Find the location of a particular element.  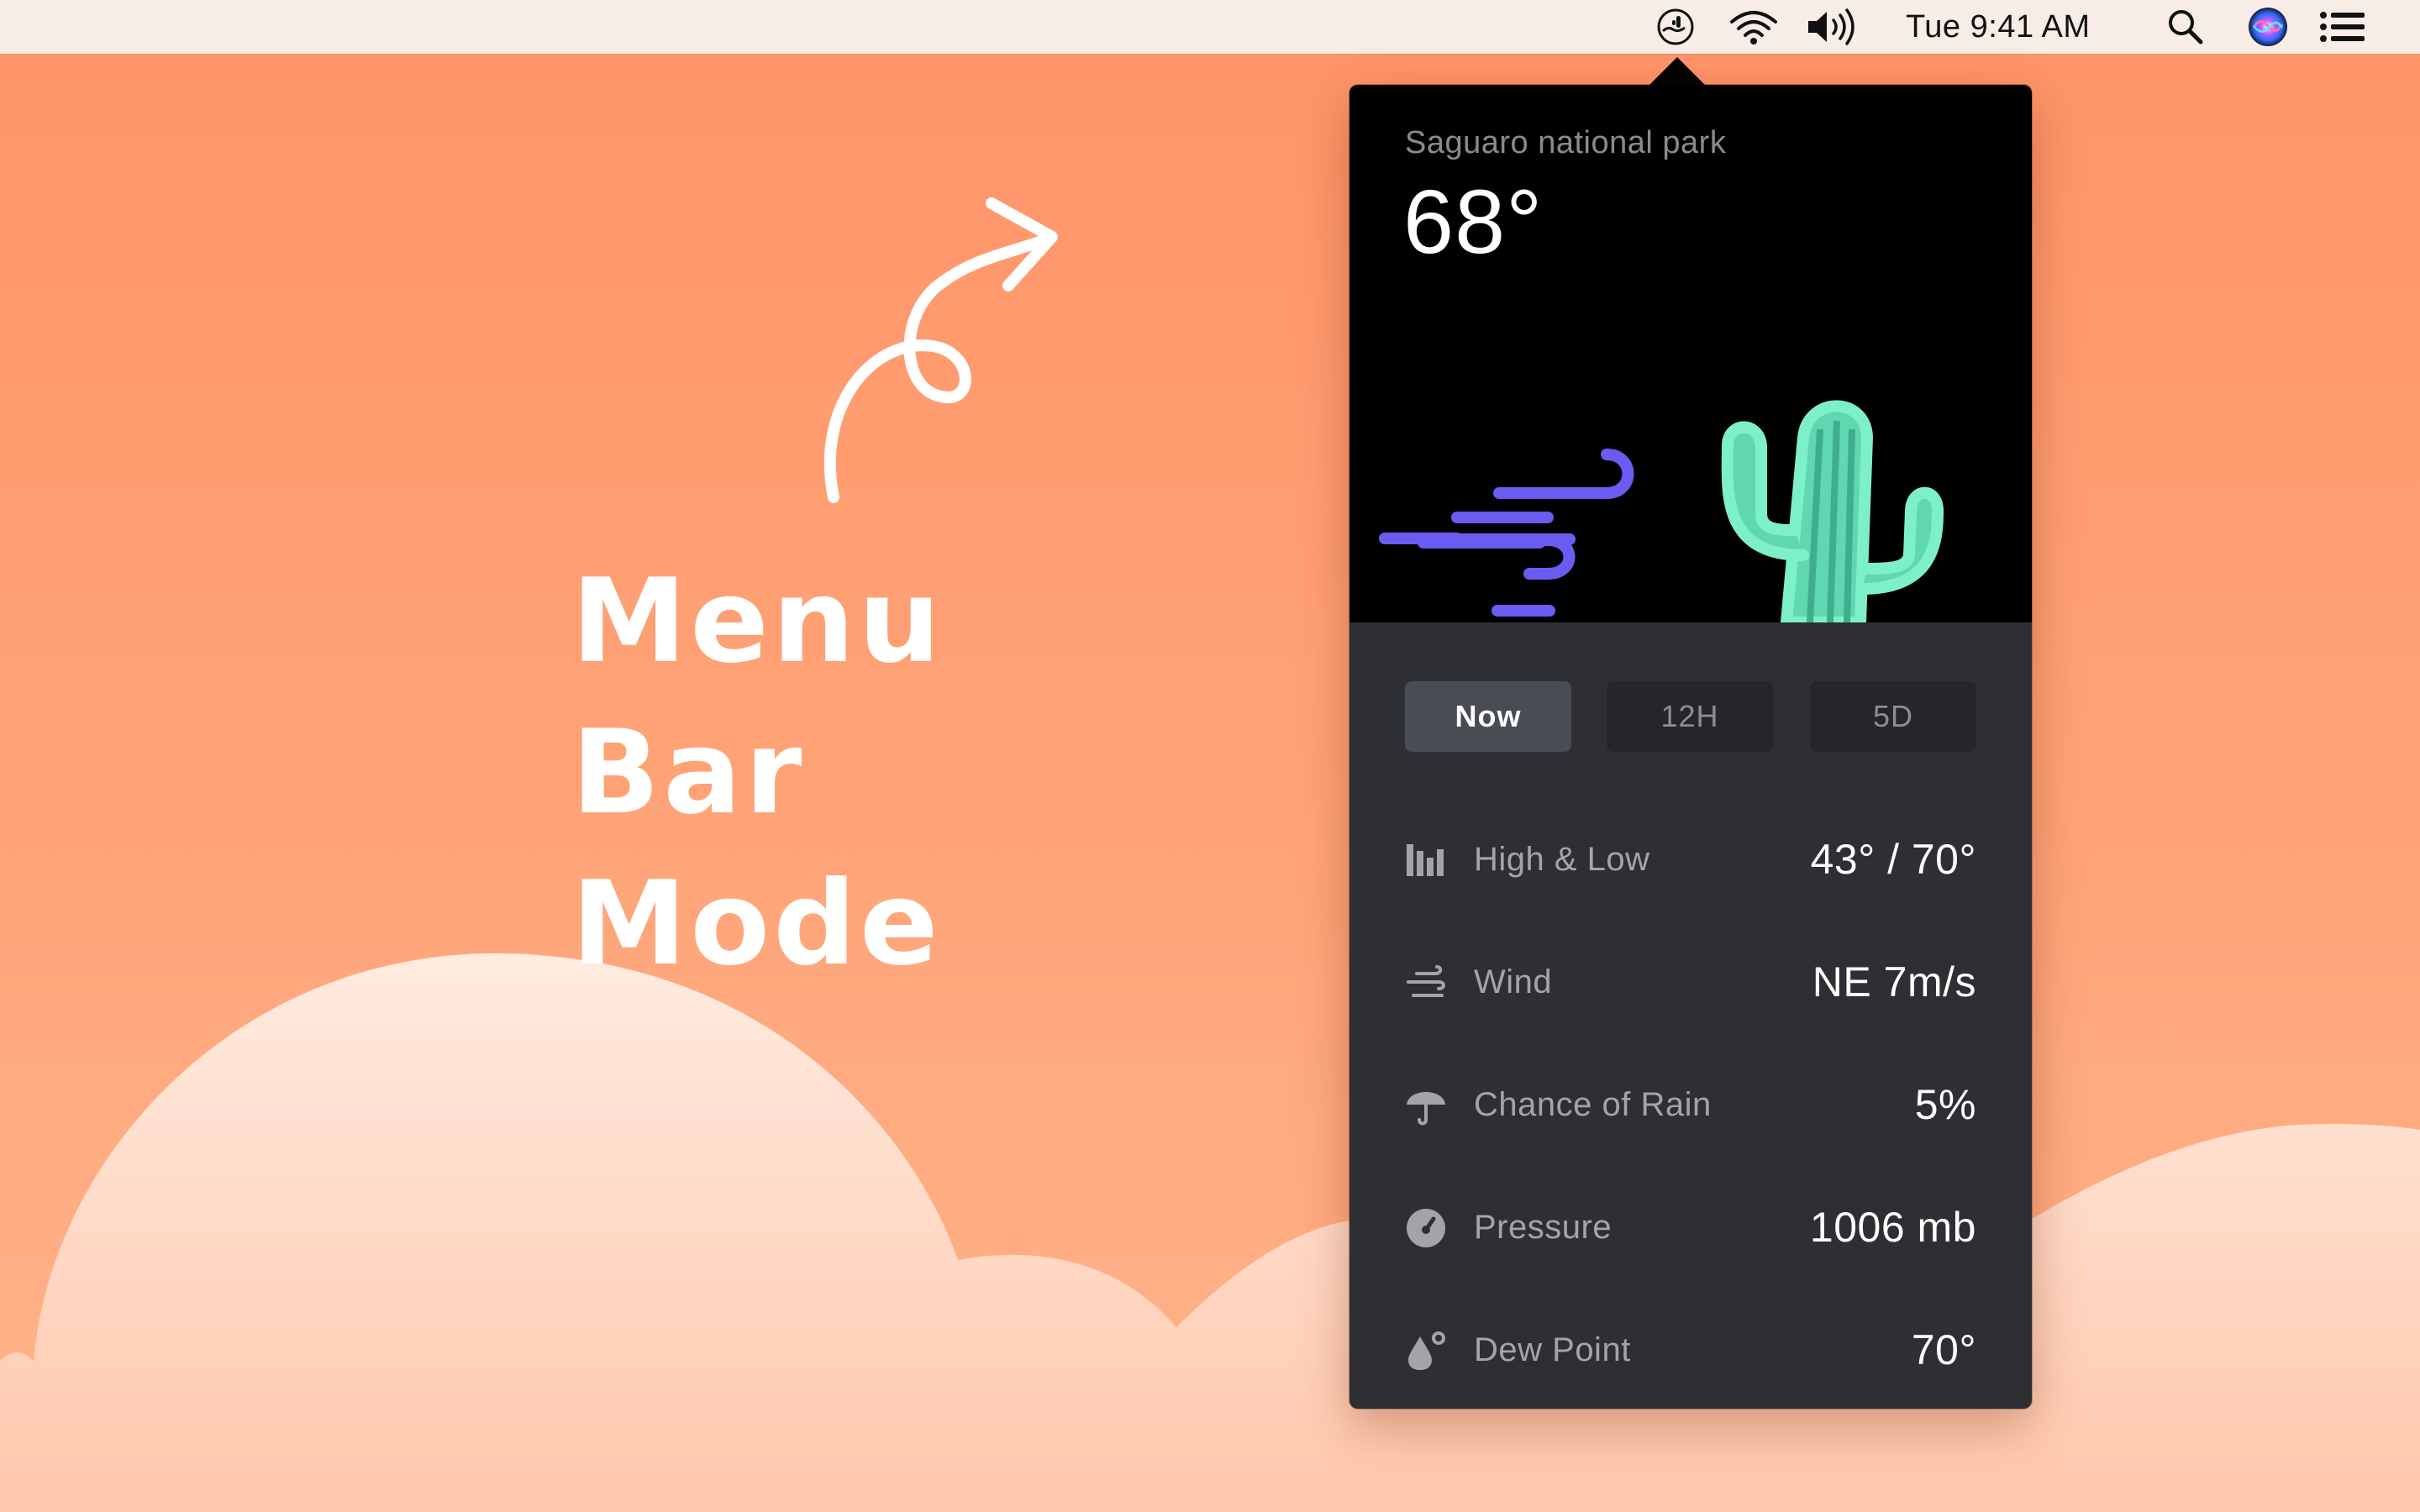

weather-header: Saguaro national park 68° is located at coordinates (1690, 353).